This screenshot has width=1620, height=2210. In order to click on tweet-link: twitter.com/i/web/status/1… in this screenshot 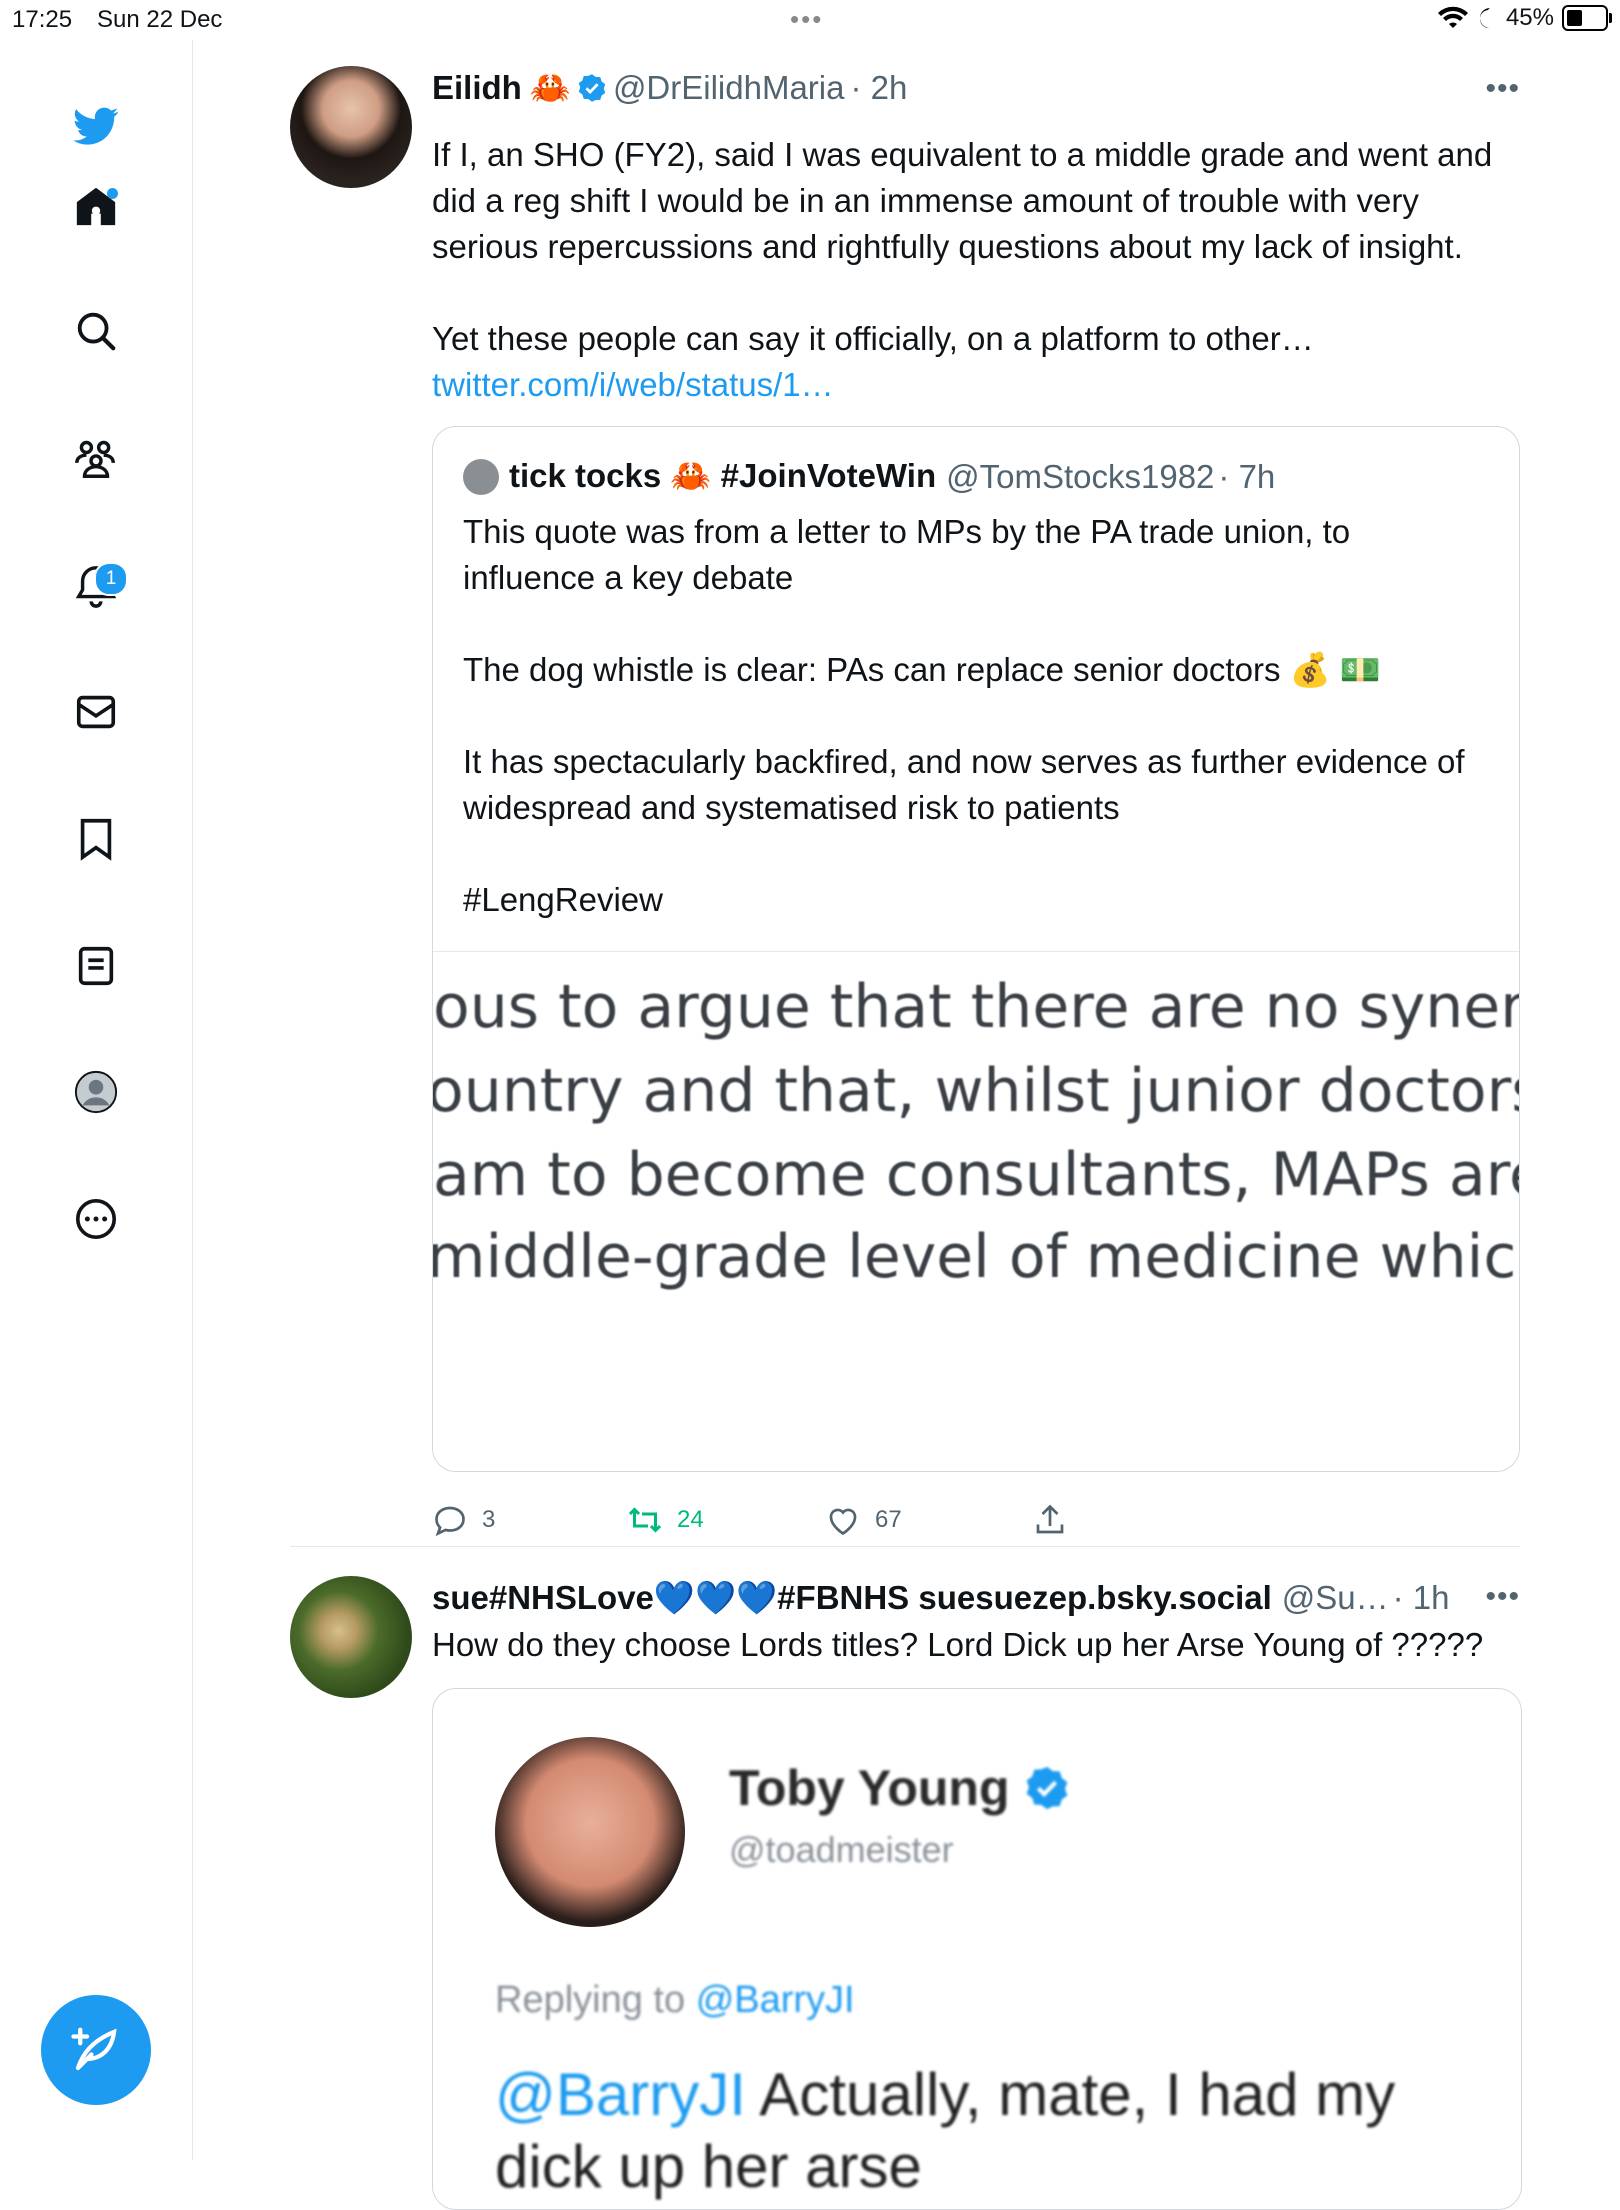, I will do `click(976, 385)`.